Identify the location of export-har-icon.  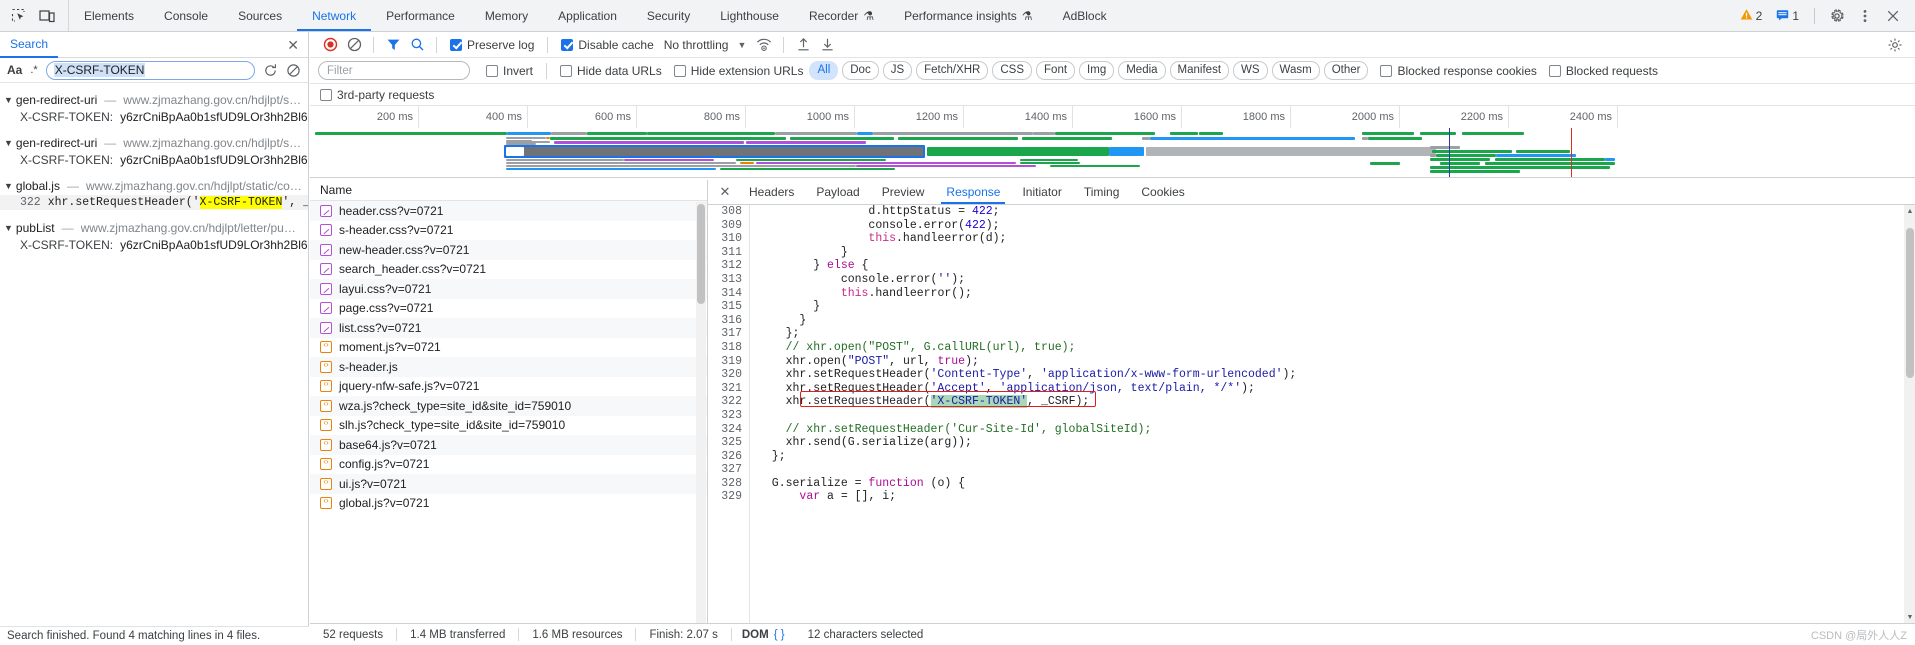
(827, 45).